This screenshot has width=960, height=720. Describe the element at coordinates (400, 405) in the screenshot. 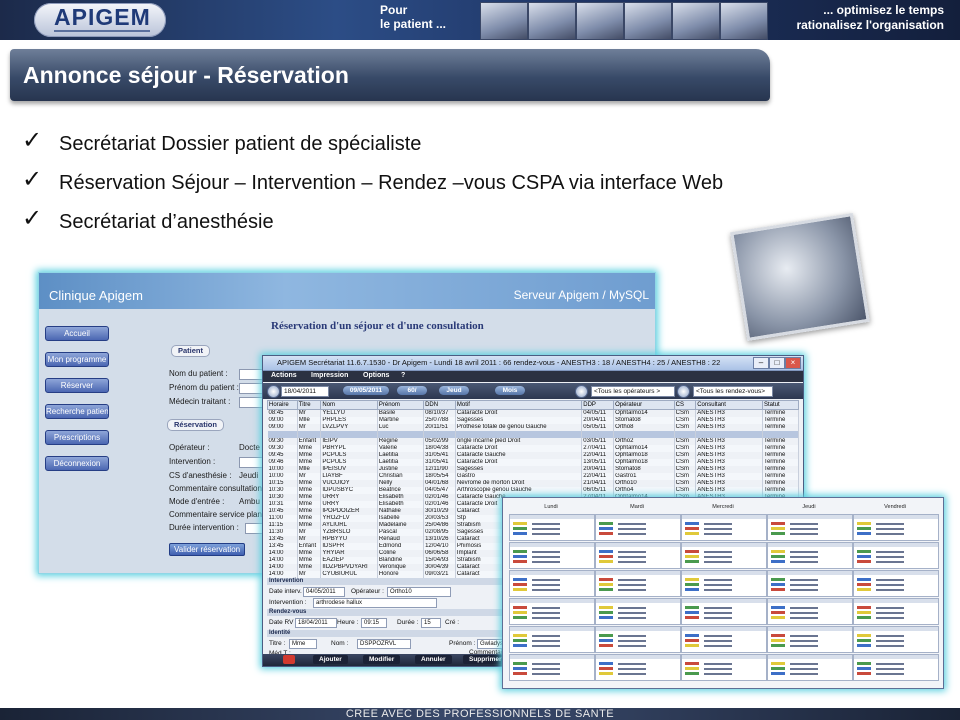

I see `column-header: Prénom` at that location.